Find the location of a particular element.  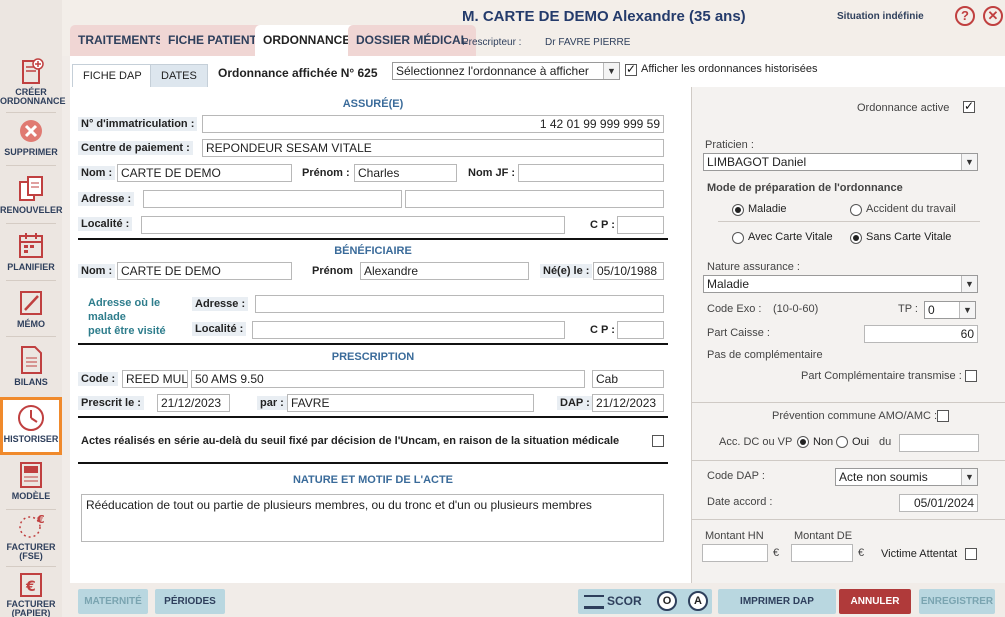

maternite-button: MATERNITÉ is located at coordinates (113, 601).